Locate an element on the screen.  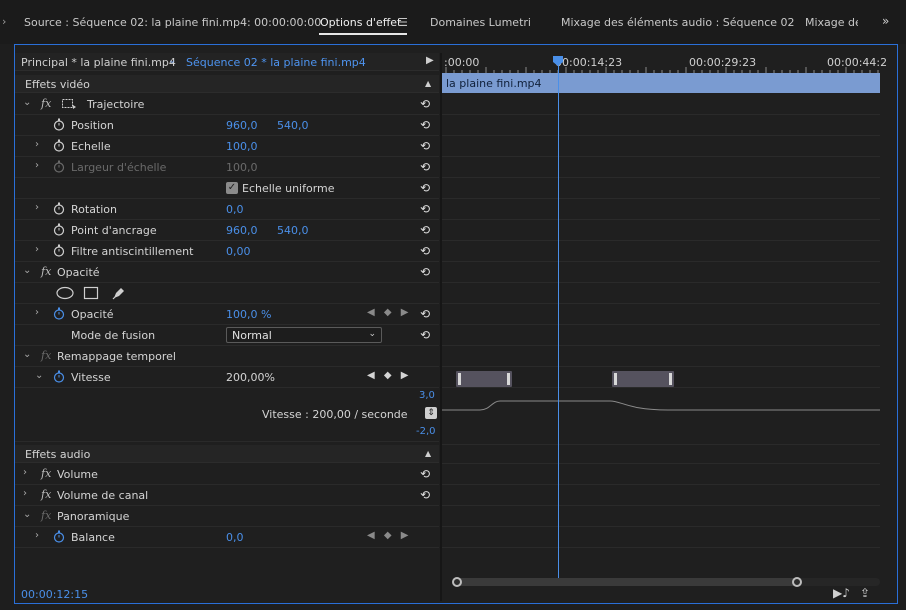
position-x-value: 960,0 is located at coordinates (242, 125).